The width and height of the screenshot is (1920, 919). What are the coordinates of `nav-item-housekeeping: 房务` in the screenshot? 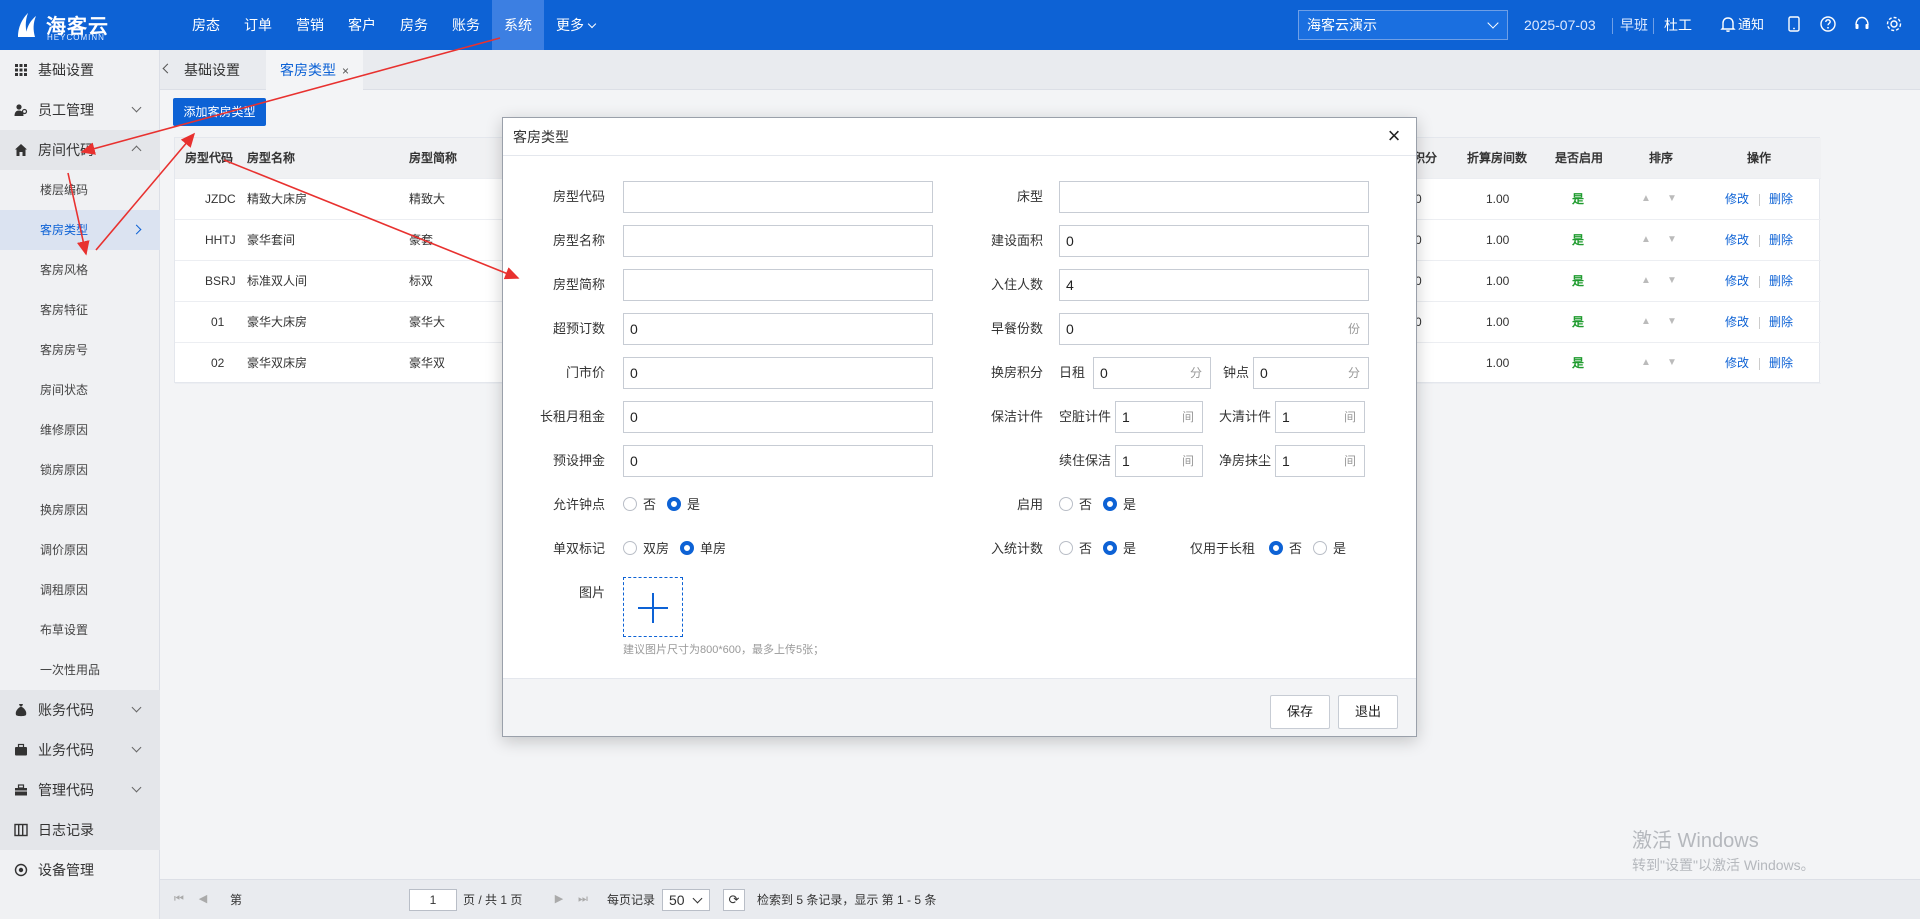 It's located at (414, 25).